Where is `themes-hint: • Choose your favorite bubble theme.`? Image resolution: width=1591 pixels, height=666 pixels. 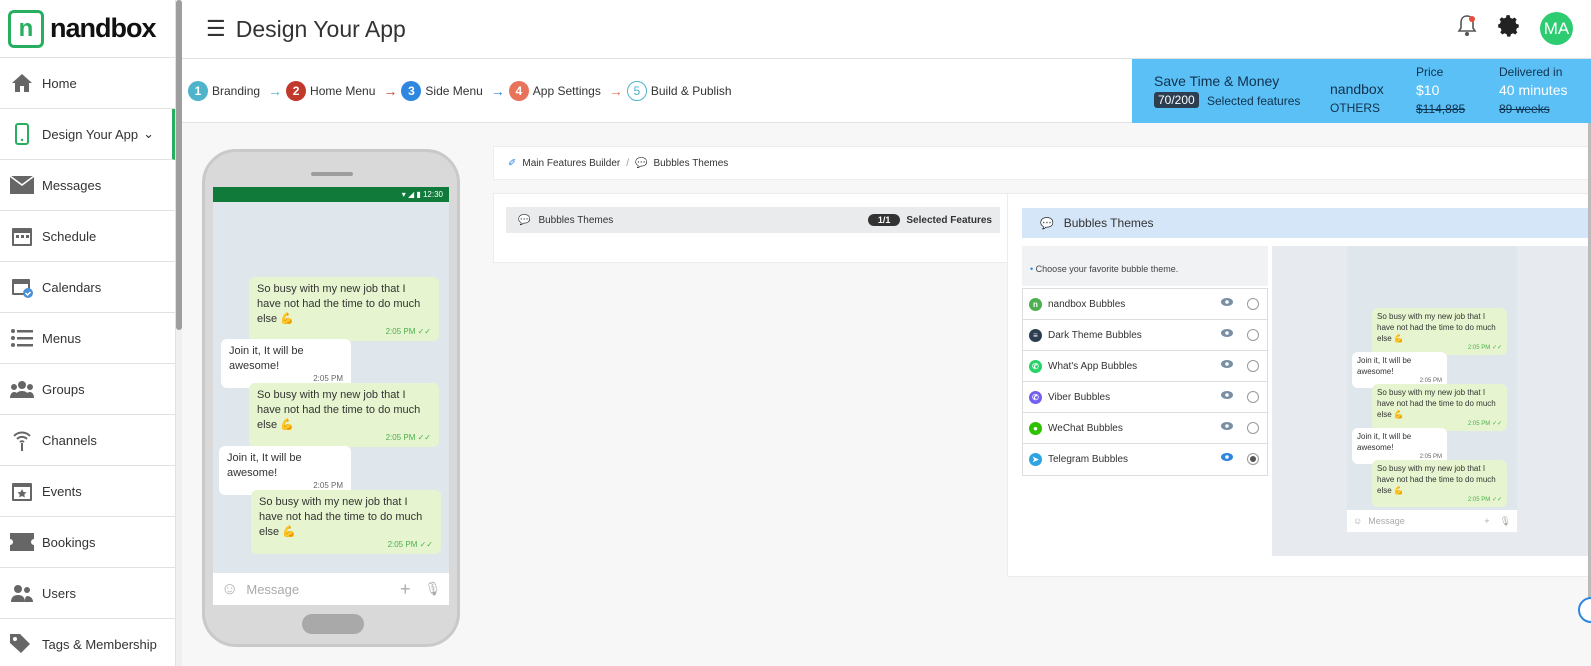 themes-hint: • Choose your favorite bubble theme. is located at coordinates (1145, 266).